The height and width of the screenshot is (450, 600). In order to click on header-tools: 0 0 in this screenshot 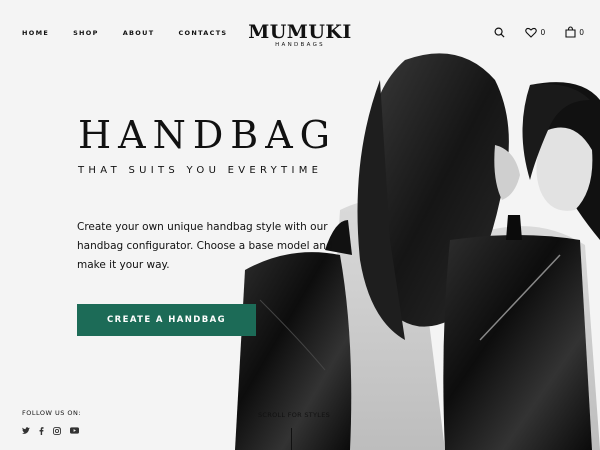, I will do `click(529, 32)`.